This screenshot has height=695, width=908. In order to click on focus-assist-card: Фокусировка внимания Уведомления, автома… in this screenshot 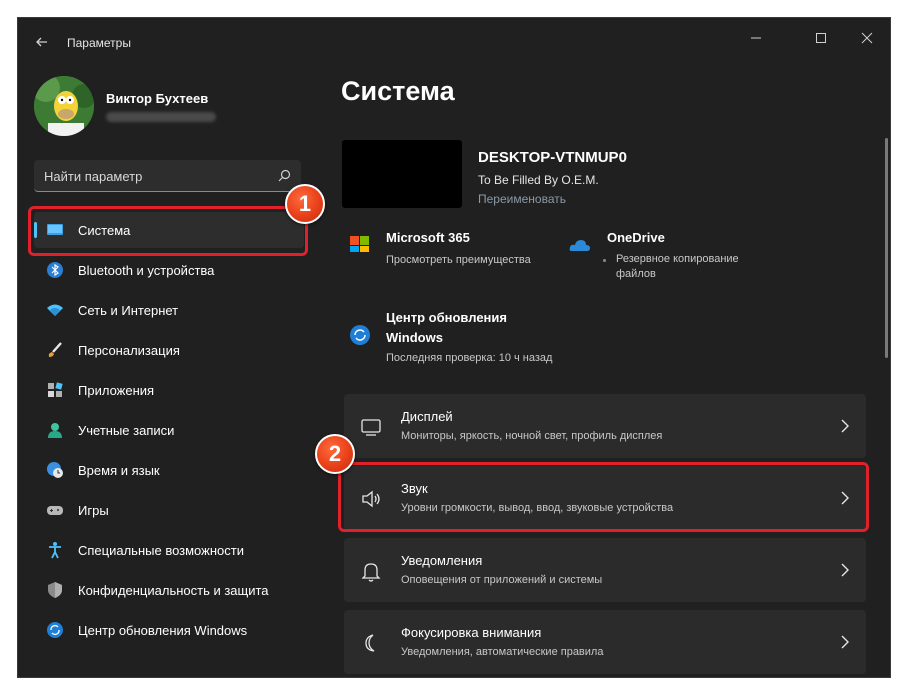, I will do `click(605, 642)`.